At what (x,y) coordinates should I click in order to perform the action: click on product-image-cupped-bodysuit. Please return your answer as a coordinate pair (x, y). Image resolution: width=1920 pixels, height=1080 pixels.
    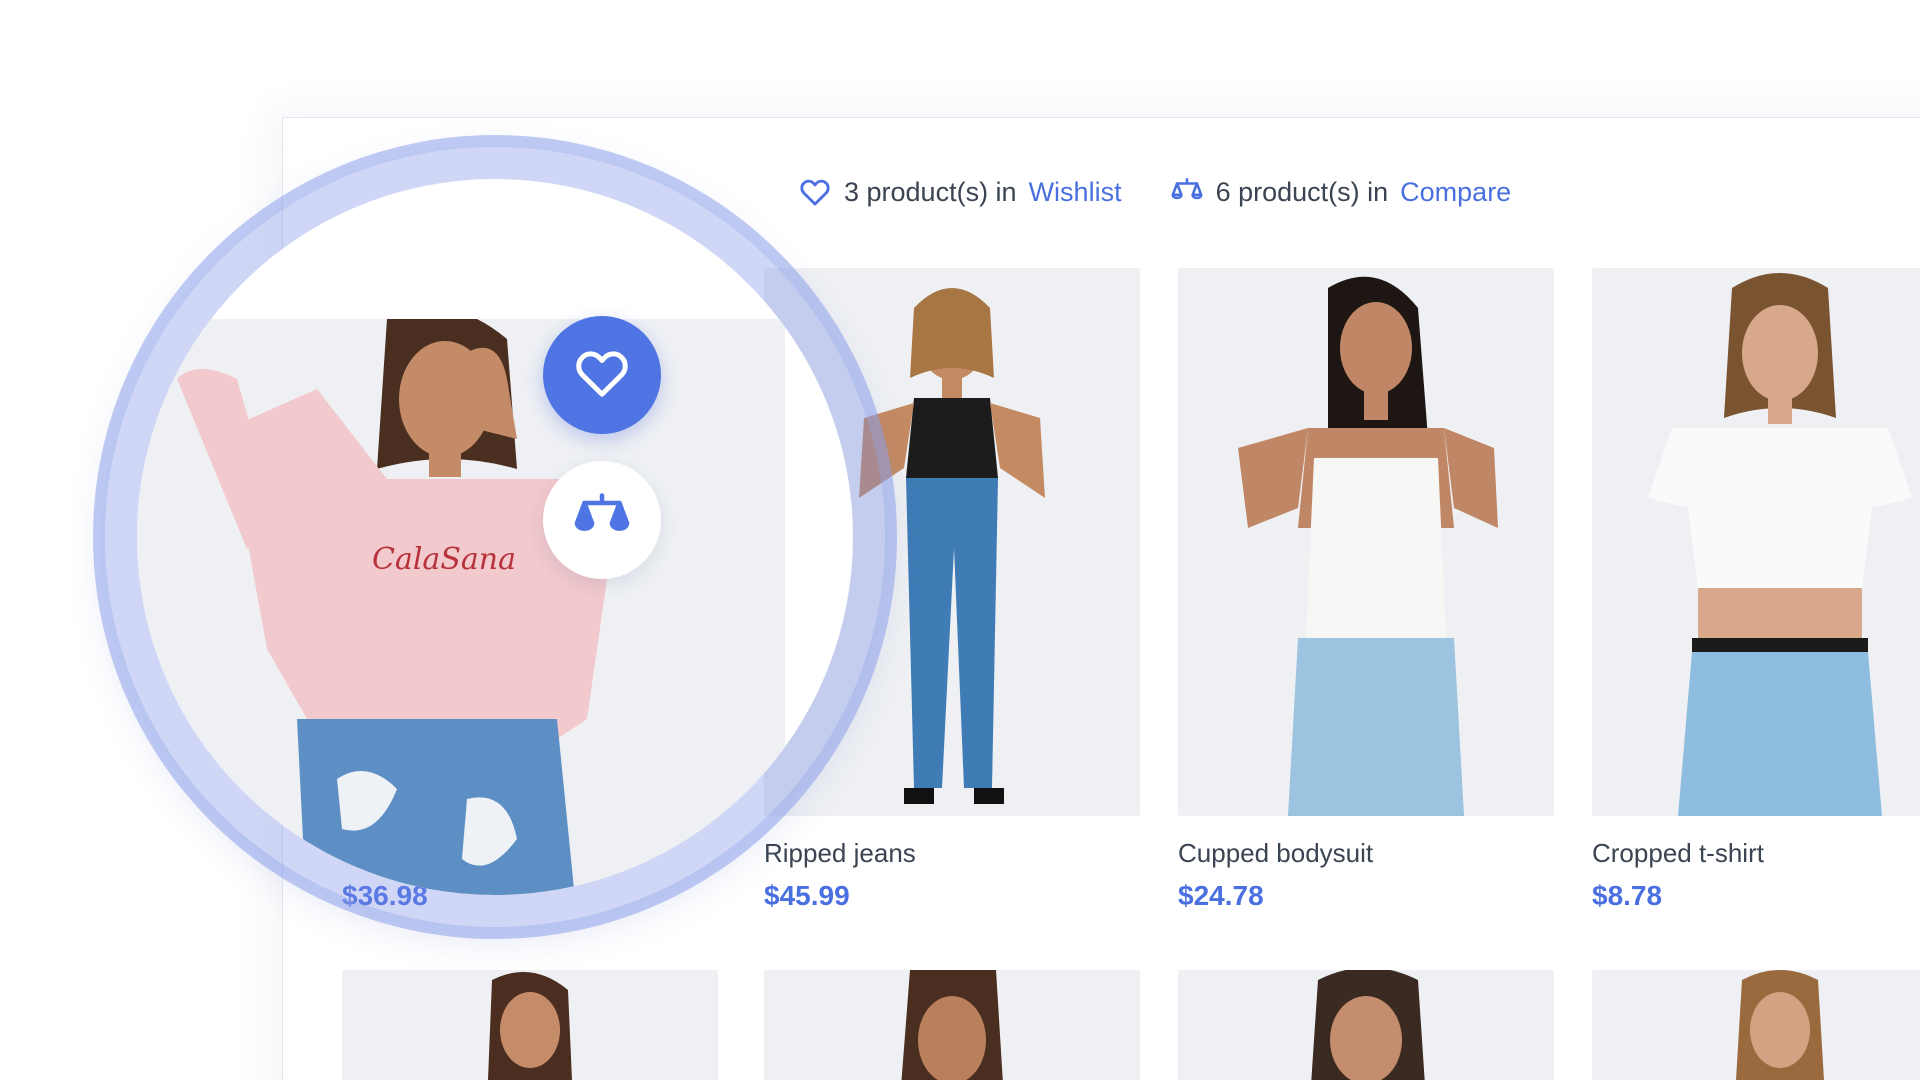
    Looking at the image, I should click on (1366, 542).